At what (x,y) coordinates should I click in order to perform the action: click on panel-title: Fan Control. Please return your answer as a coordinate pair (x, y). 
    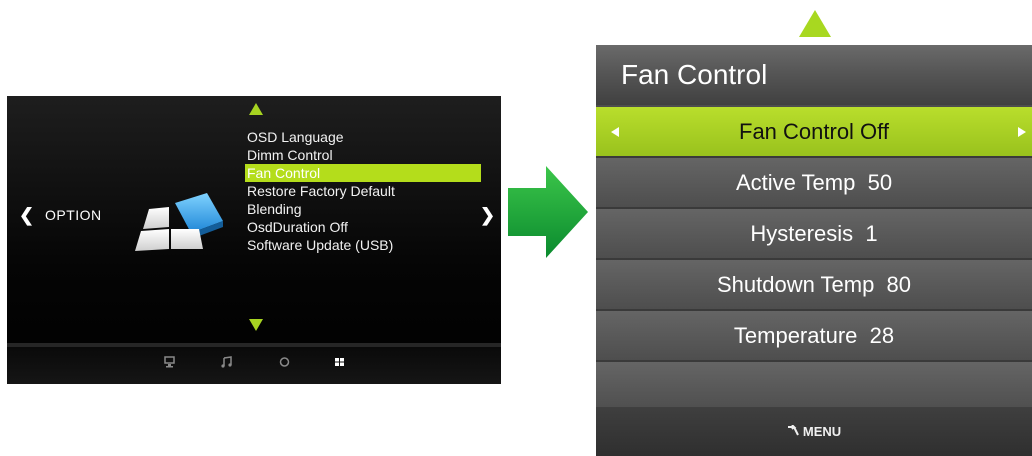
    Looking at the image, I should click on (694, 74).